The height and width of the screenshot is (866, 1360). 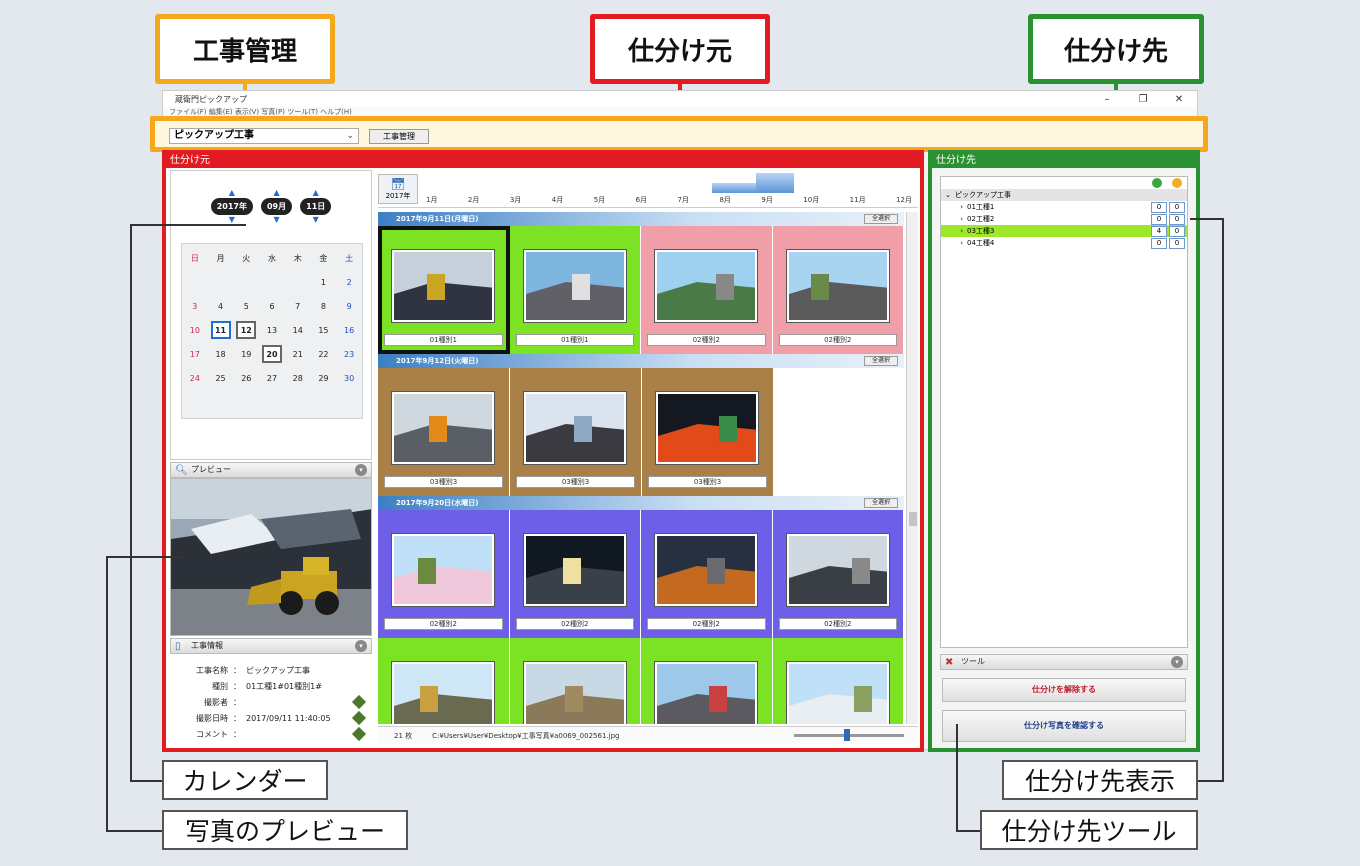 What do you see at coordinates (231, 206) in the screenshot?
I see `year-picker: ▲ 2017年 ▼` at bounding box center [231, 206].